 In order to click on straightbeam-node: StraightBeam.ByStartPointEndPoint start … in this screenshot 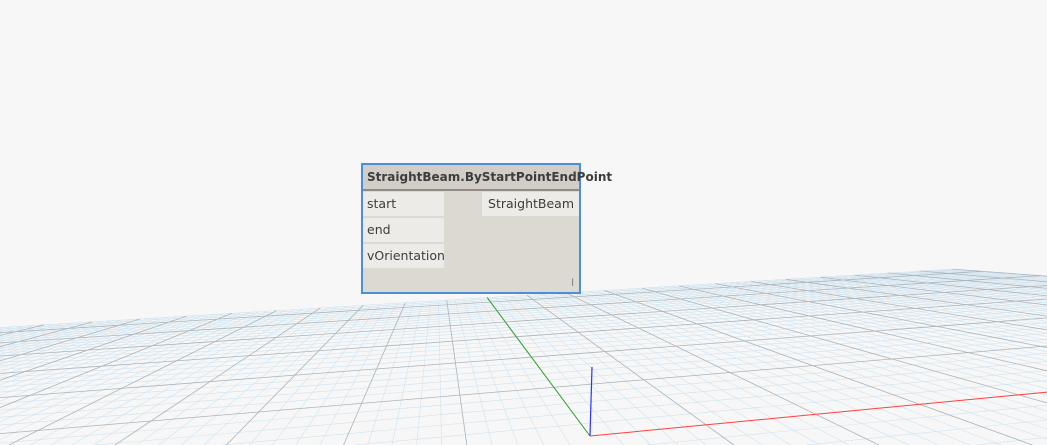, I will do `click(486, 228)`.